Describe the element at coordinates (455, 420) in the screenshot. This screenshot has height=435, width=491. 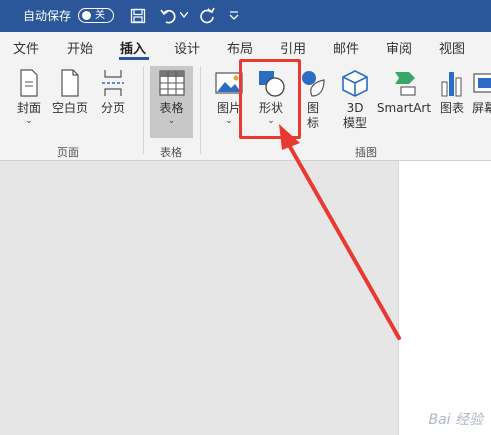
I see `watermark-logo: Bai 经验` at that location.